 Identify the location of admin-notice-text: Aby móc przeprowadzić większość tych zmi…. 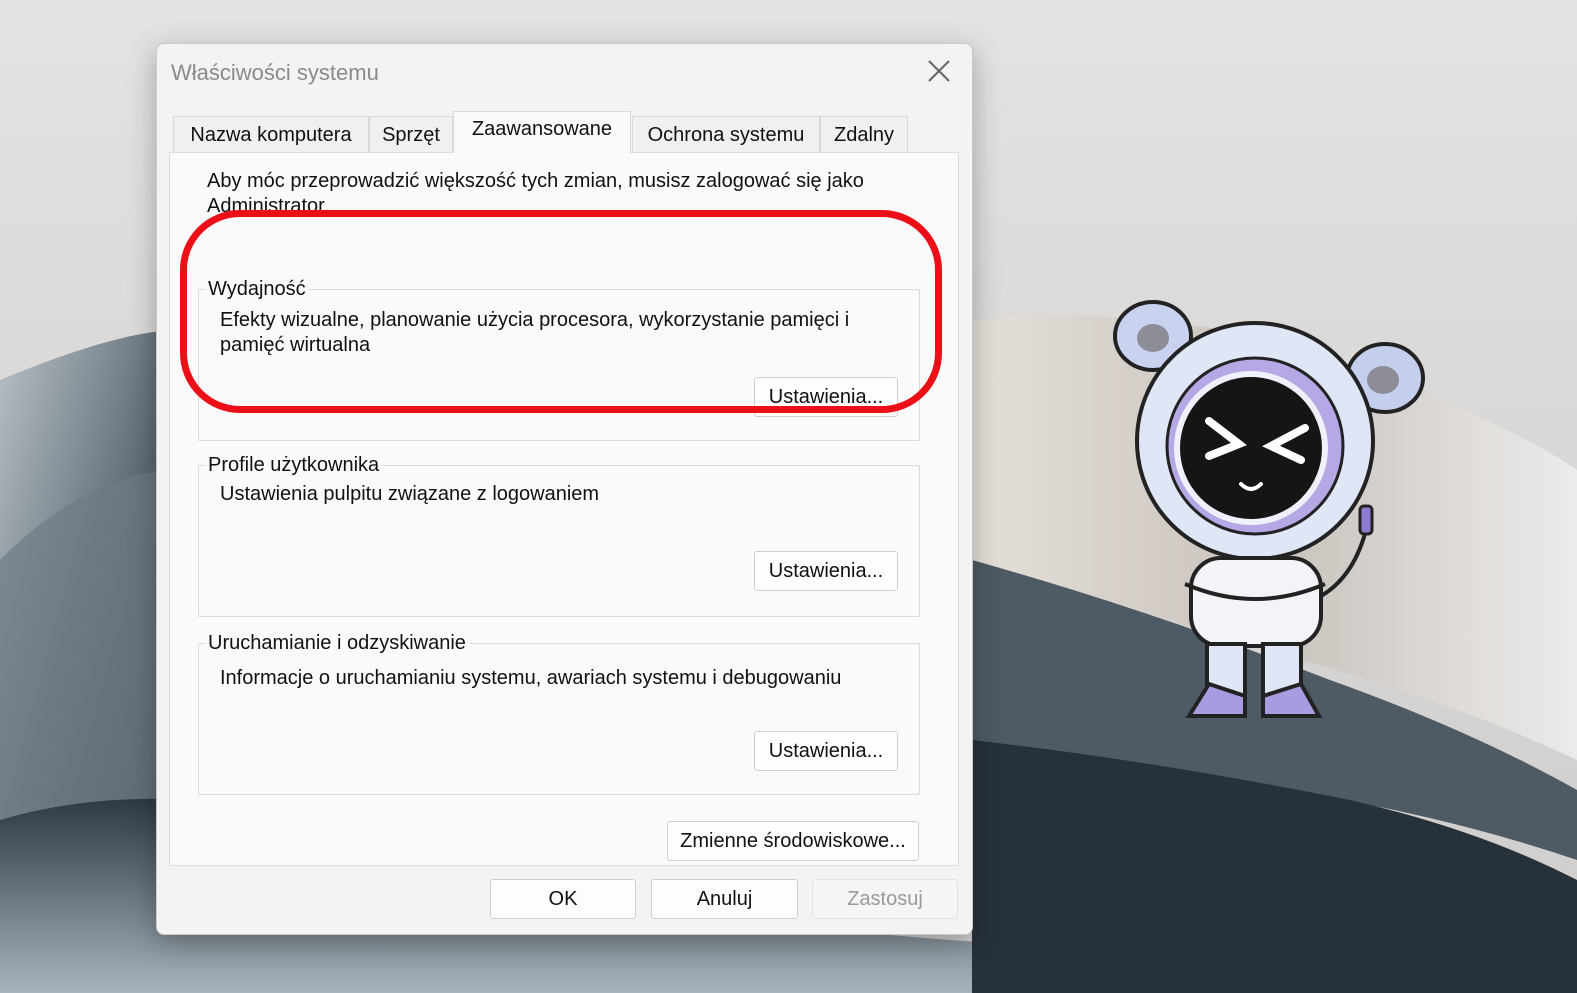
(535, 192).